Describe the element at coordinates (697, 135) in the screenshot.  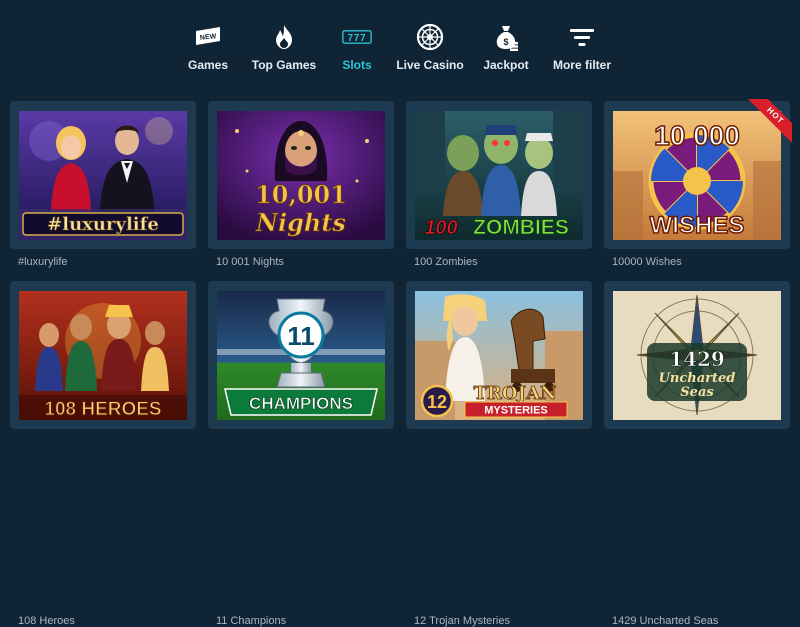
I see `svg-text: 10 000` at that location.